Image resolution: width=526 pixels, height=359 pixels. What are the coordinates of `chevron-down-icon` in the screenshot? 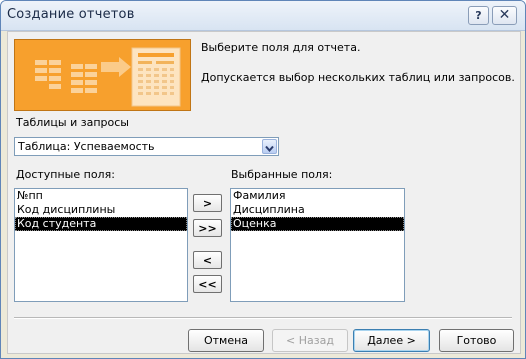 It's located at (269, 149).